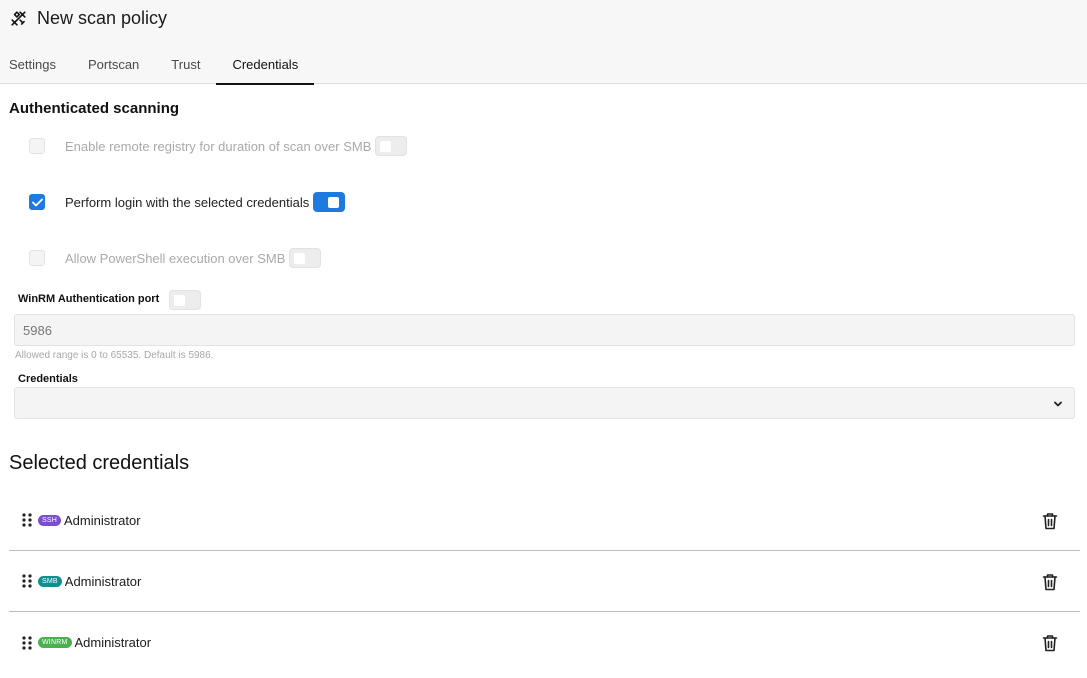 The width and height of the screenshot is (1087, 678). What do you see at coordinates (544, 581) in the screenshot?
I see `list-item: SMB Administrator` at bounding box center [544, 581].